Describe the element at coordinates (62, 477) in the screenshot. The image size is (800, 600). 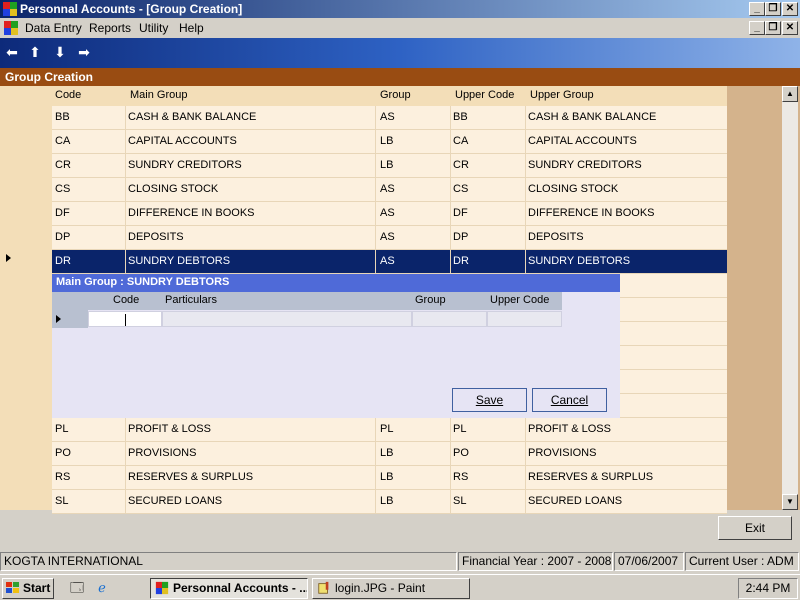
I see `cell-code: RS` at that location.